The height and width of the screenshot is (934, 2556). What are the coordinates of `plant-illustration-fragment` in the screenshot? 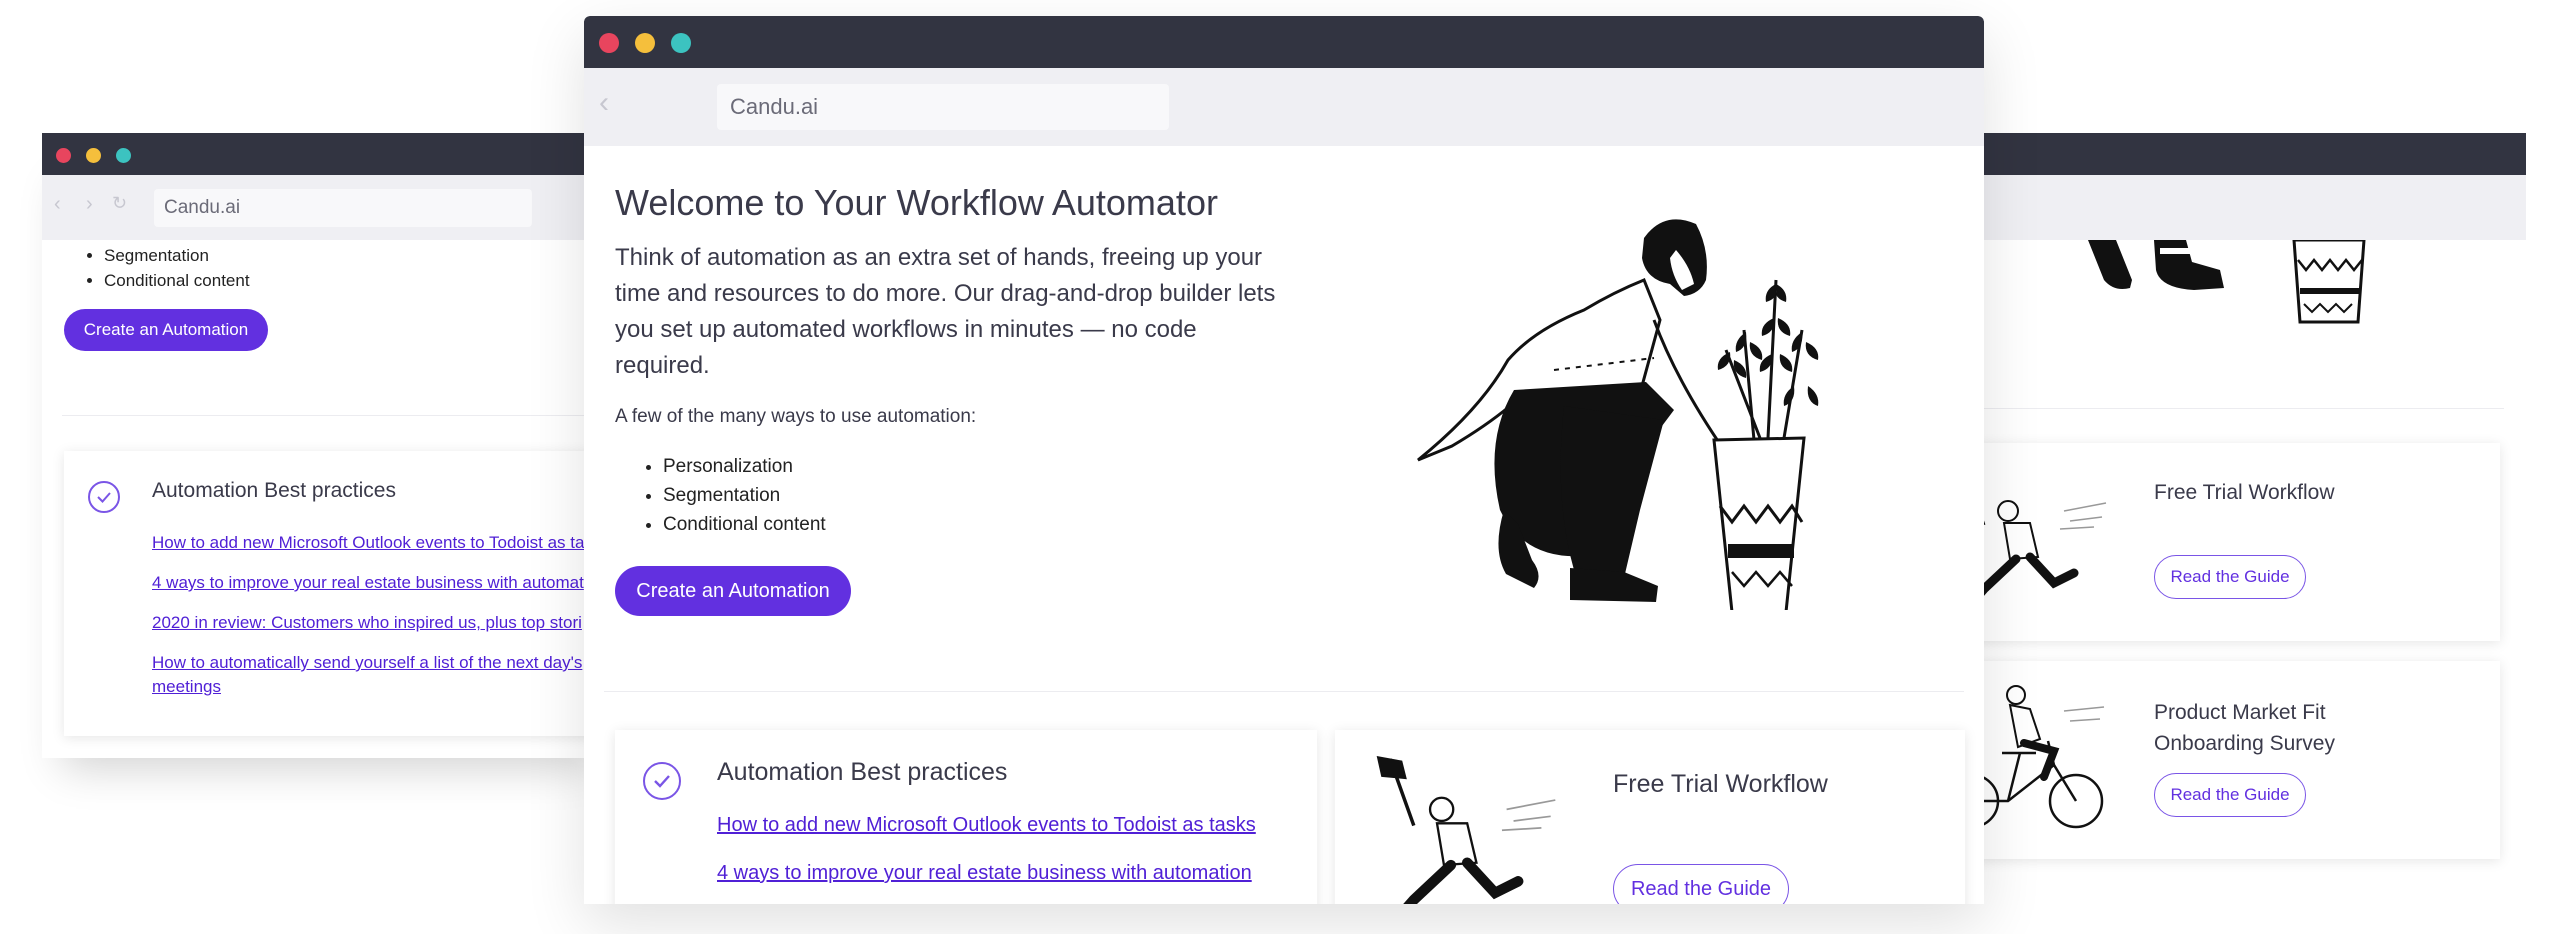 It's located at (2227, 282).